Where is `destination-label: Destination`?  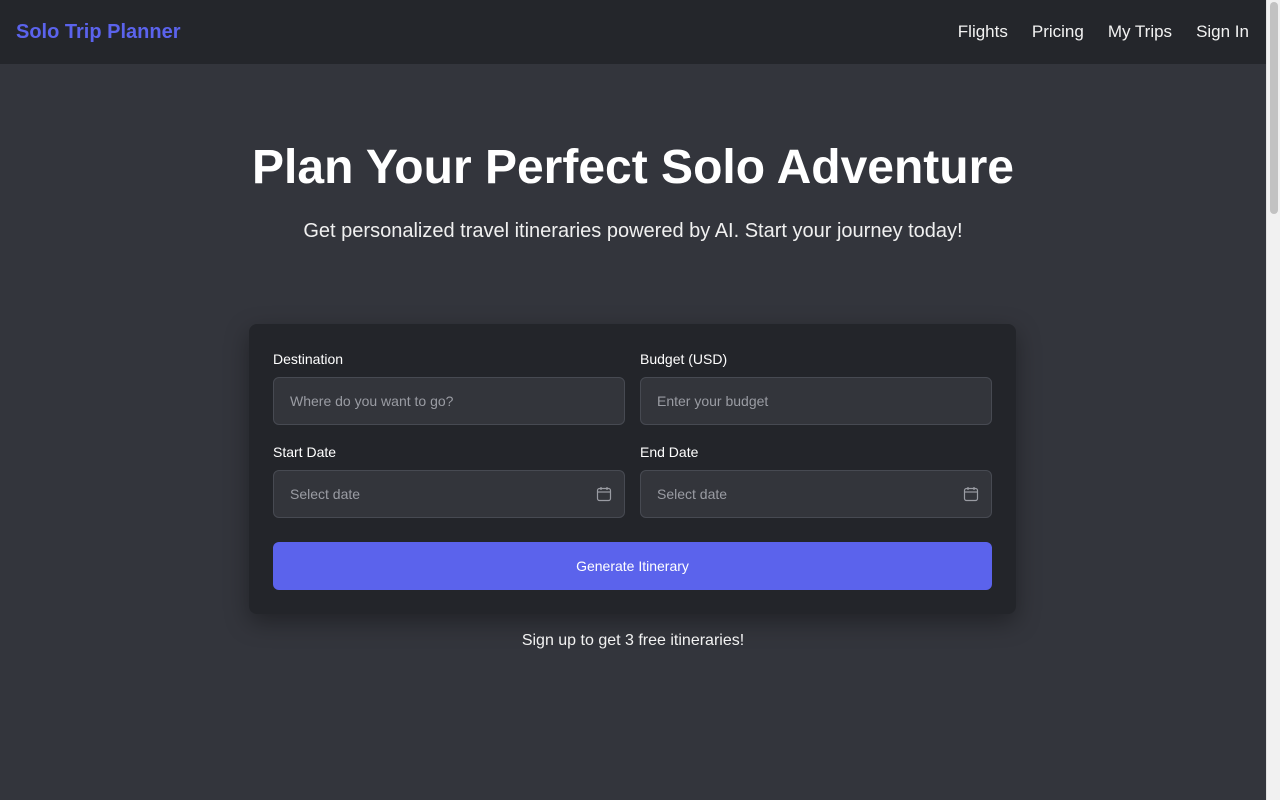
destination-label: Destination is located at coordinates (308, 359).